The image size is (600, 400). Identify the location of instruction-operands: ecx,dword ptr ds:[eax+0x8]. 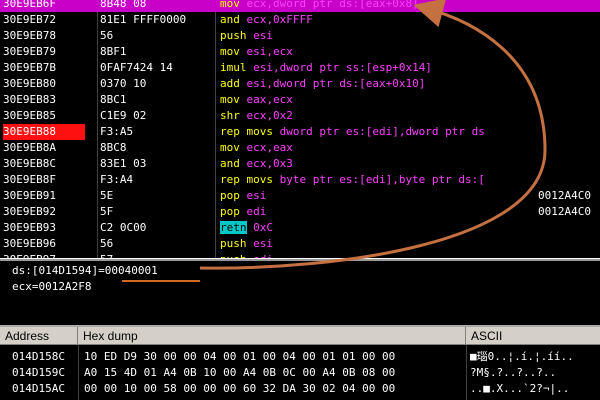
(332, 5).